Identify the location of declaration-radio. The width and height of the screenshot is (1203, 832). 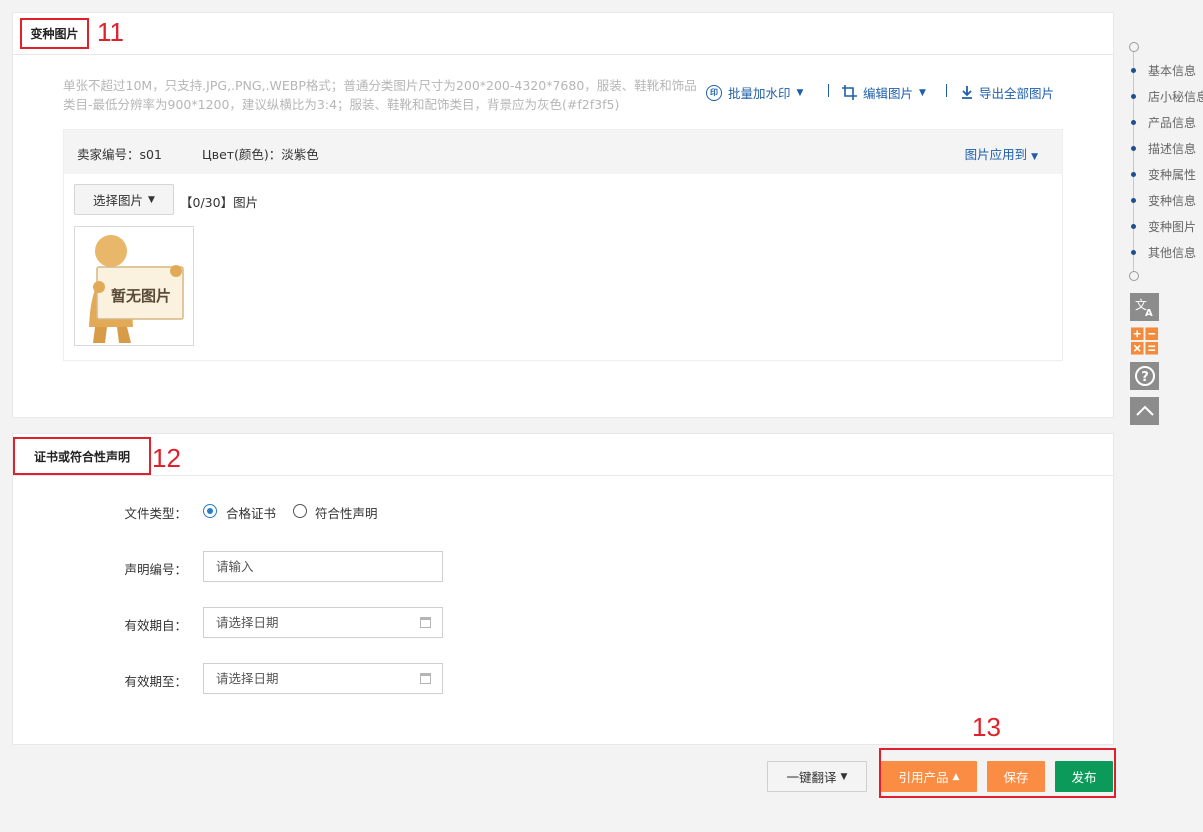
(300, 511).